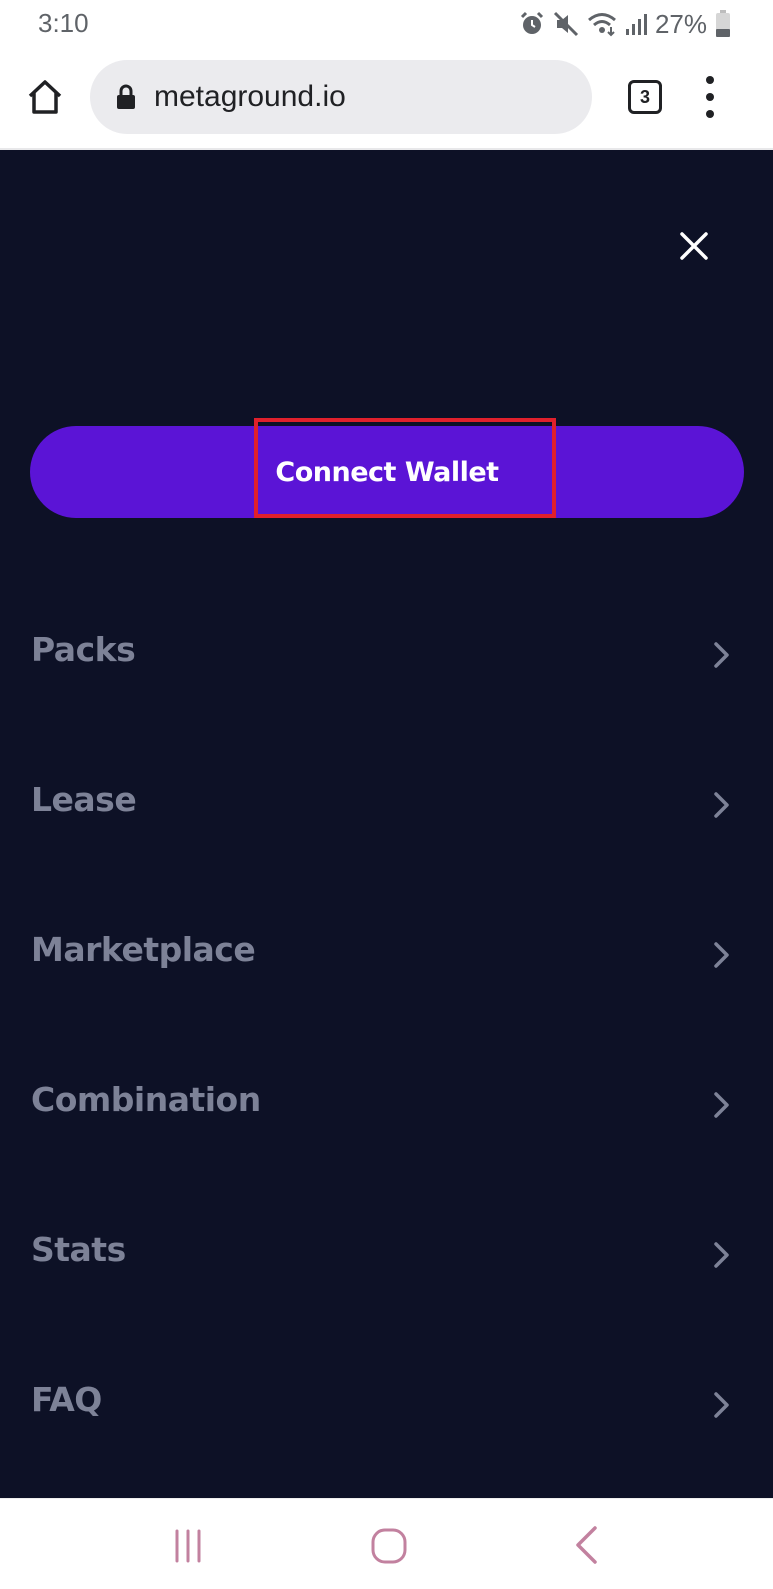  What do you see at coordinates (386, 801) in the screenshot?
I see `nav-item-lease: Lease` at bounding box center [386, 801].